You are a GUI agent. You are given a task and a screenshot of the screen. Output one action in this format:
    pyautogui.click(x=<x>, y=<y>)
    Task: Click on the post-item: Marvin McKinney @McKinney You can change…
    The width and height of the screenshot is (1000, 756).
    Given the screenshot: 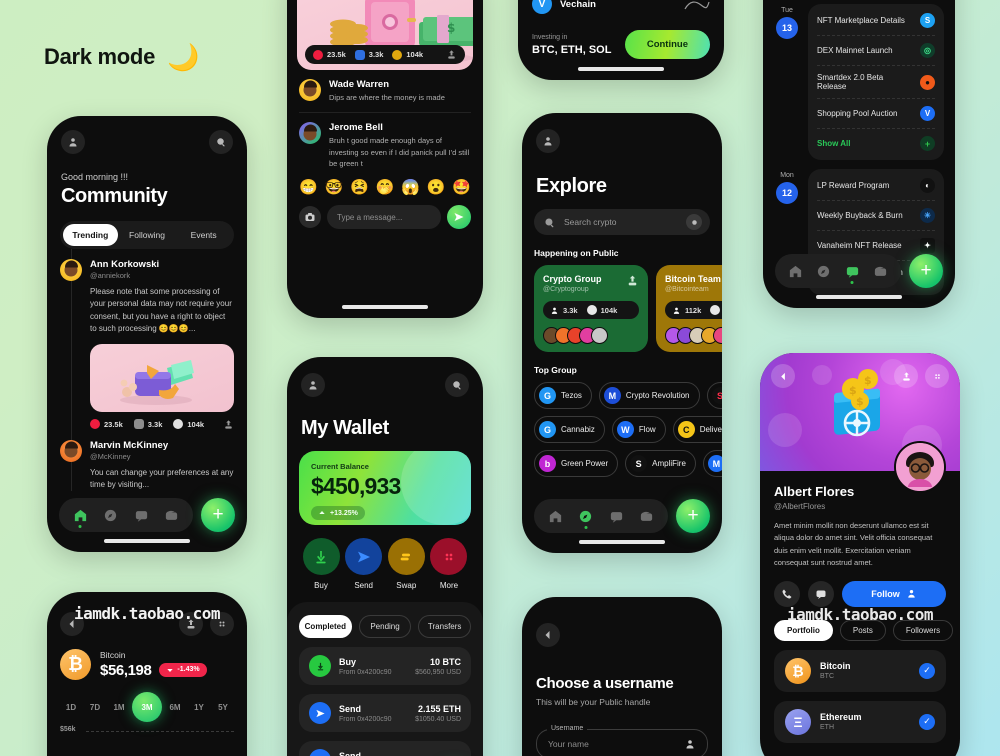 What is the action you would take?
    pyautogui.click(x=147, y=460)
    